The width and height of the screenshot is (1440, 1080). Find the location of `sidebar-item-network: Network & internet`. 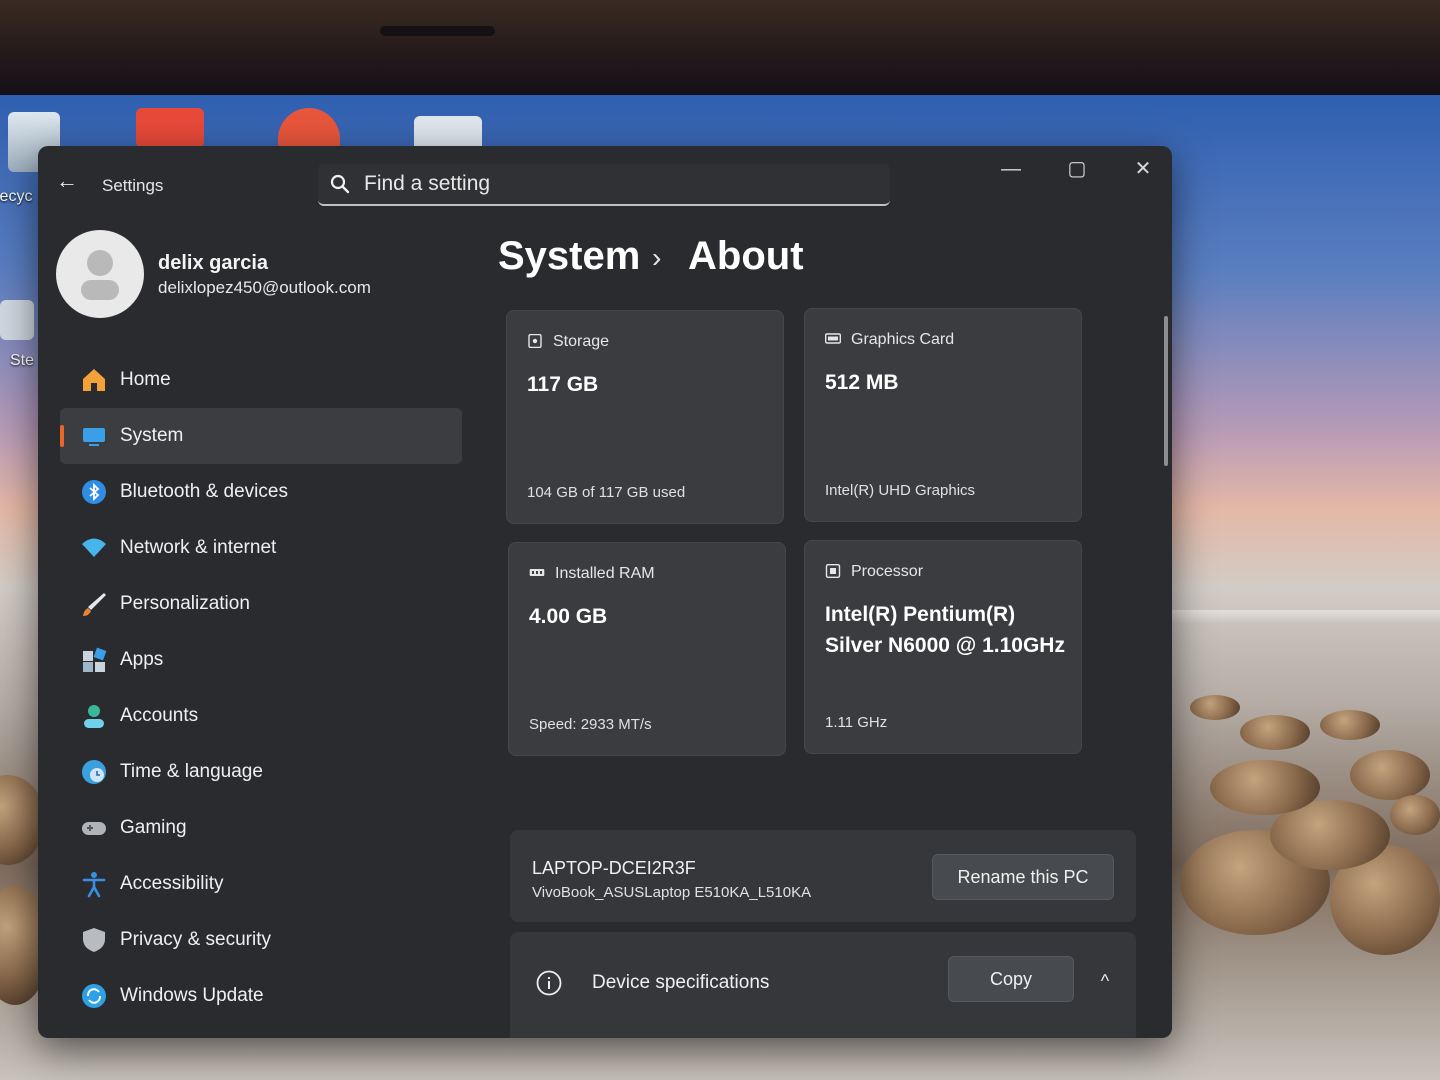

sidebar-item-network: Network & internet is located at coordinates (261, 548).